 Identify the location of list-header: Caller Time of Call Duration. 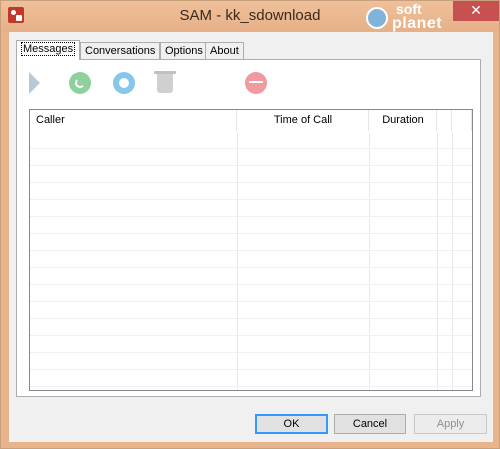
(251, 121).